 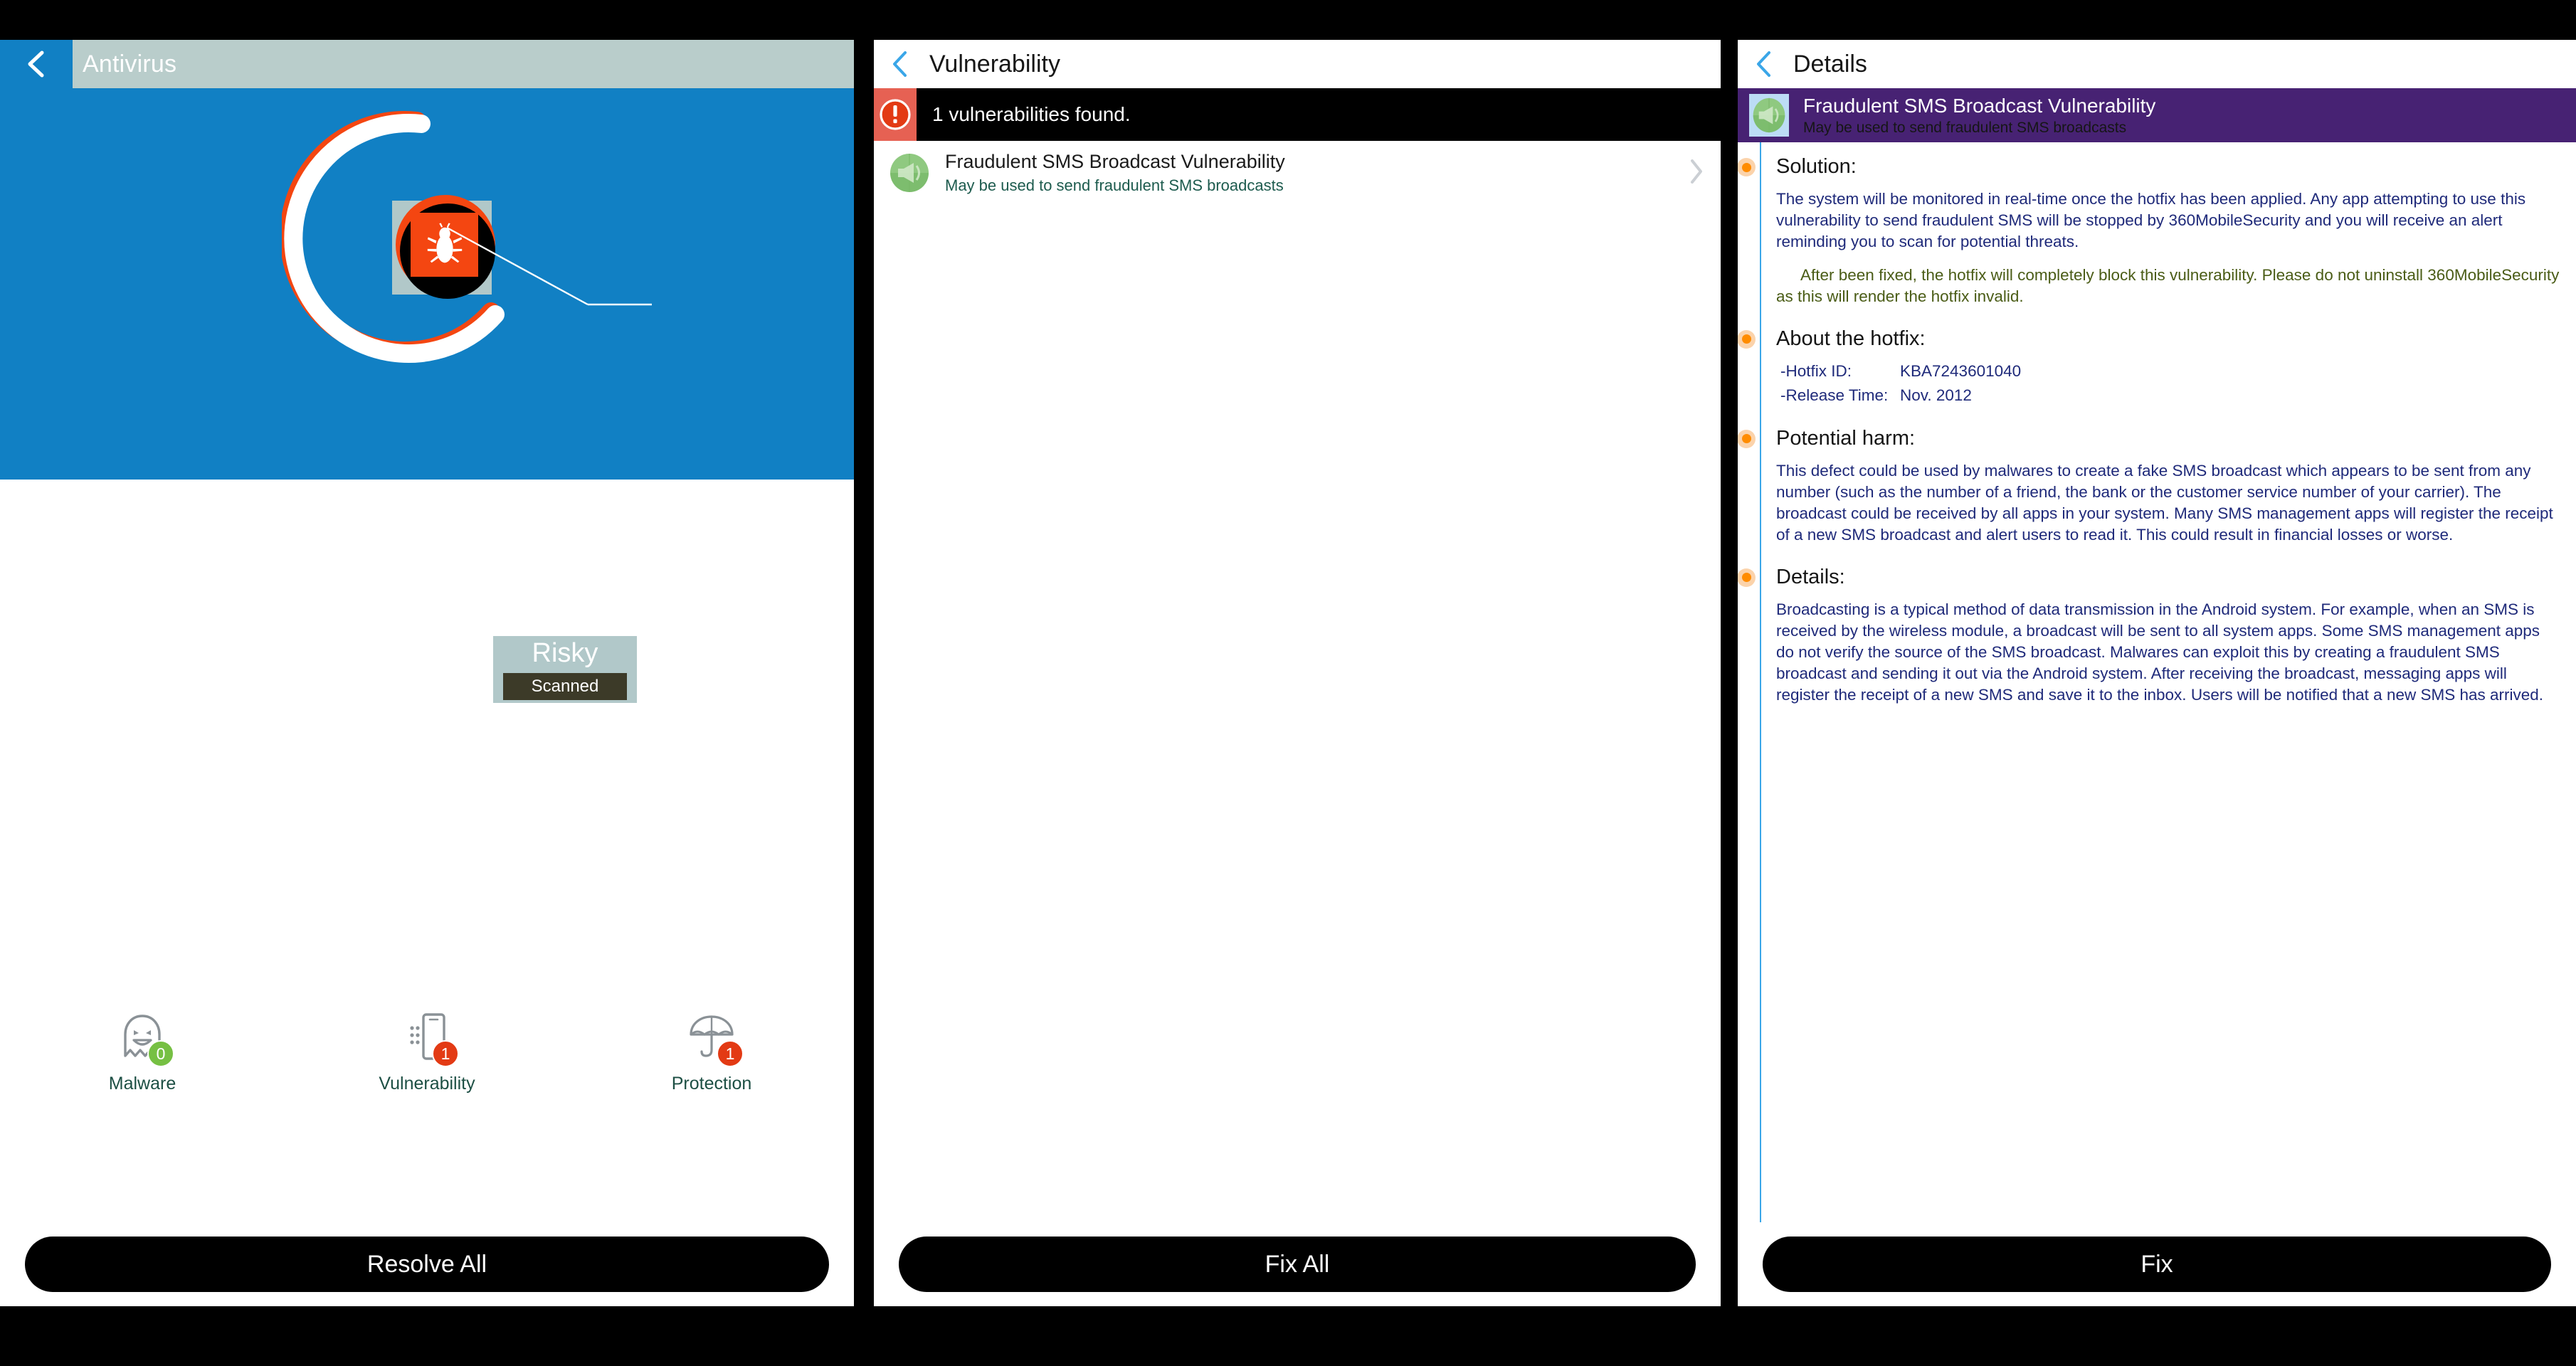 What do you see at coordinates (2168, 371) in the screenshot?
I see `hotfix-id-row: -Hotfix ID: KBA7243601040` at bounding box center [2168, 371].